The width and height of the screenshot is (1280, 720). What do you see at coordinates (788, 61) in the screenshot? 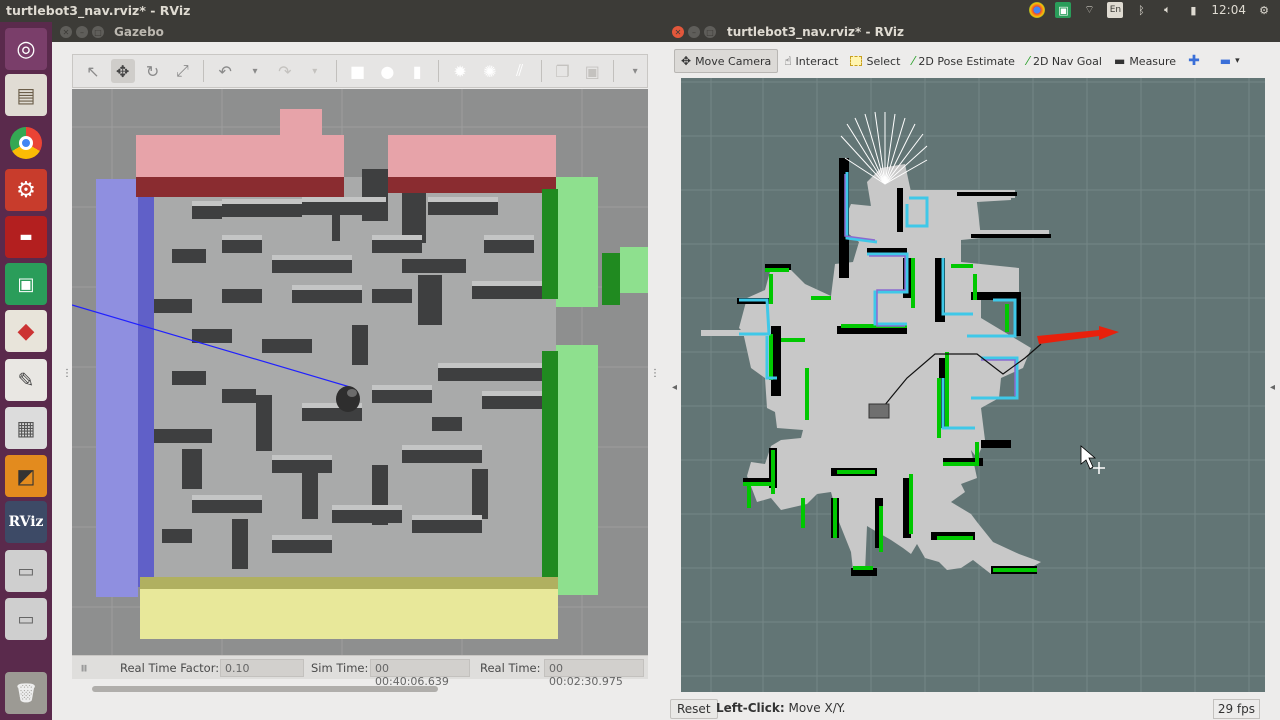
I see `interact-icon: ☝` at bounding box center [788, 61].